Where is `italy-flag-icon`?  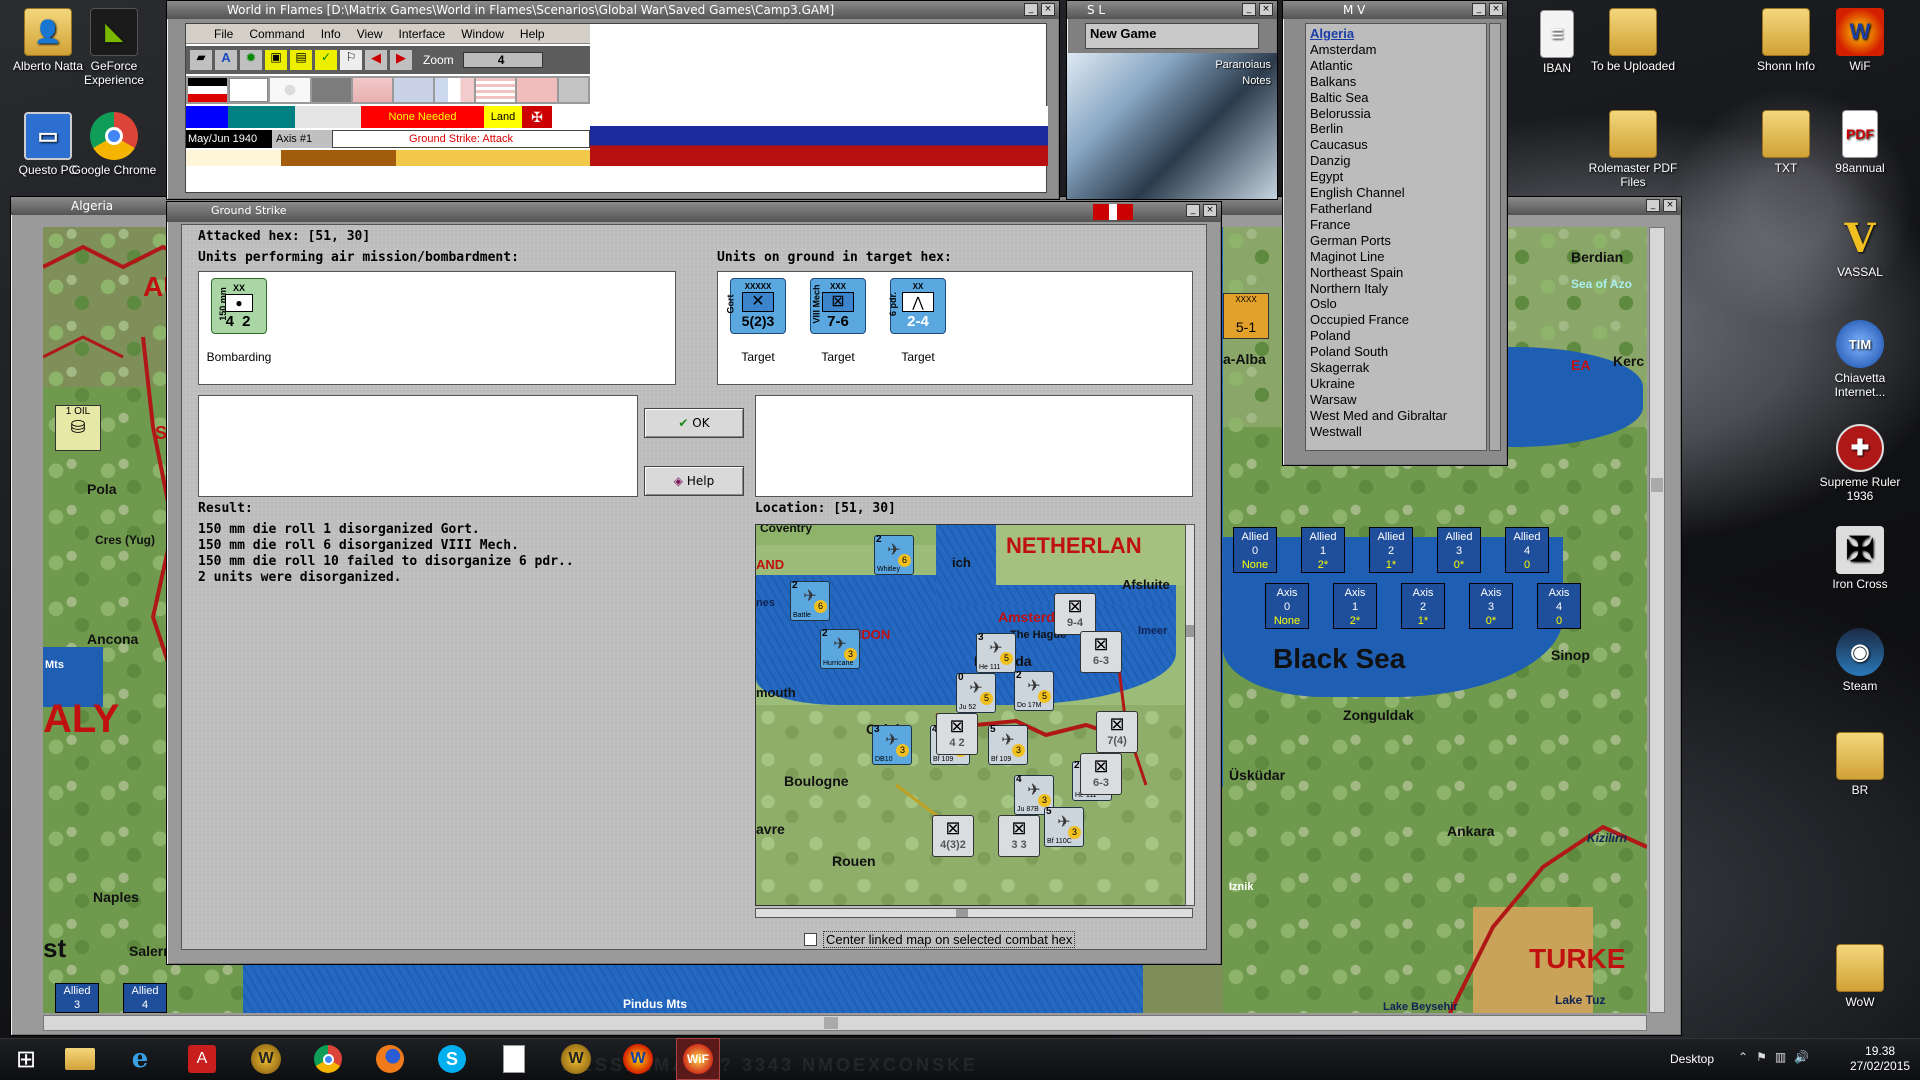 italy-flag-icon is located at coordinates (249, 90).